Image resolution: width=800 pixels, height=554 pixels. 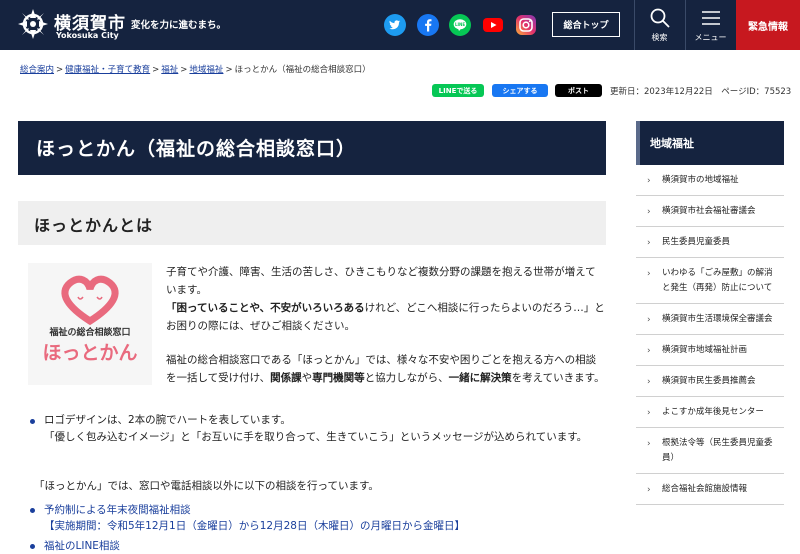 What do you see at coordinates (107, 70) in the screenshot?
I see `breadcrumb-link-health: 健康福祉・子育て教育` at bounding box center [107, 70].